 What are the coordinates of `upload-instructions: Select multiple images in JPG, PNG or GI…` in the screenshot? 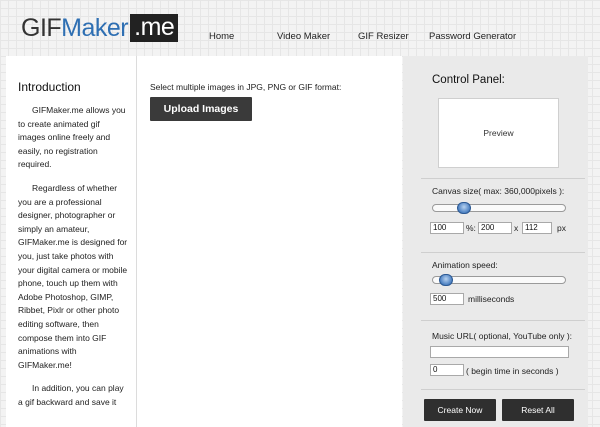 It's located at (246, 87).